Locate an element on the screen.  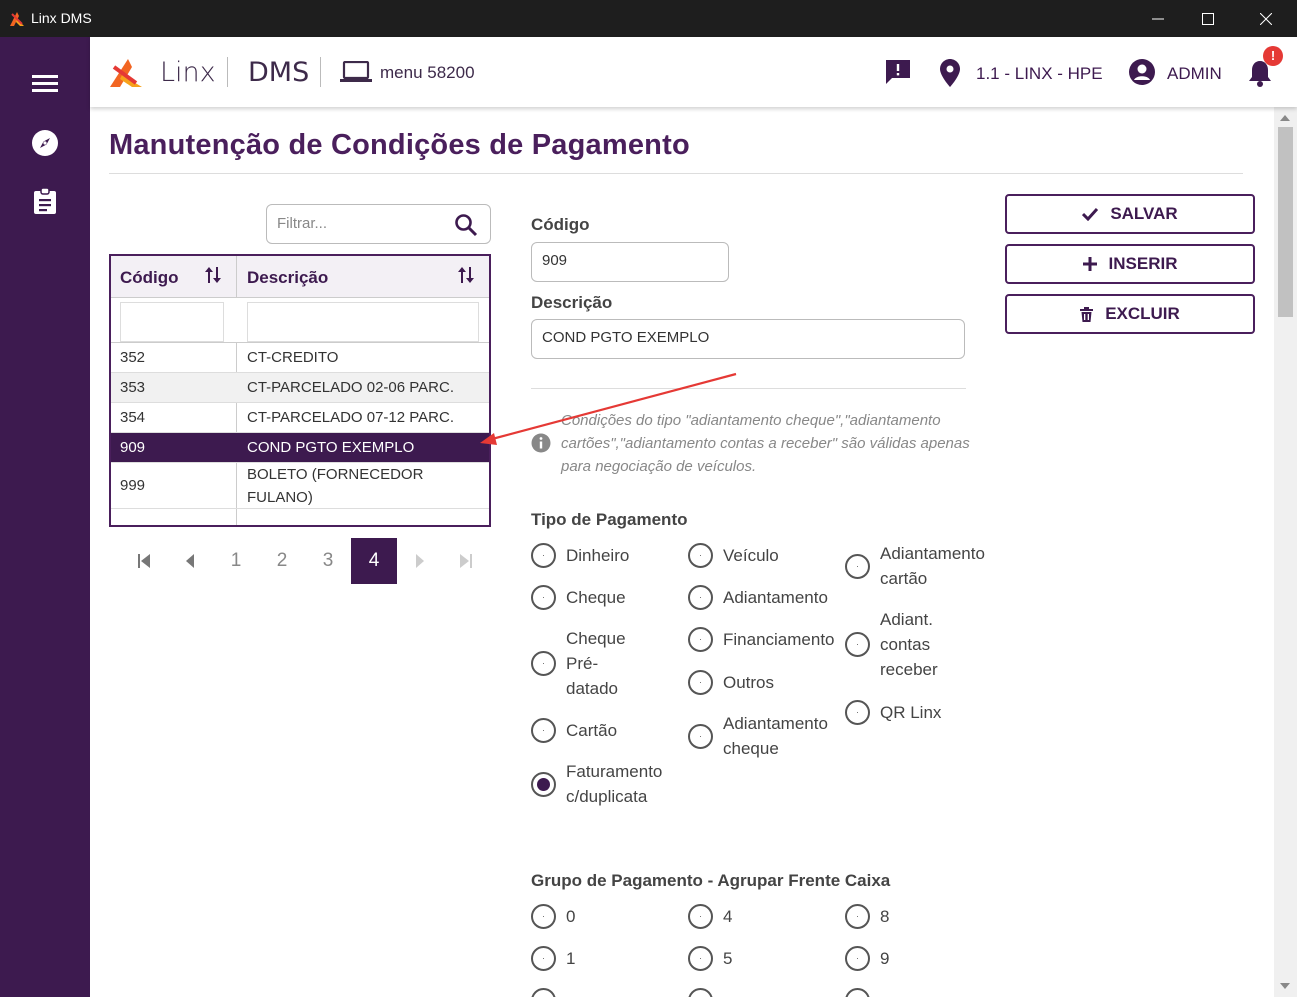
radio-cartao: Cartão is located at coordinates (574, 730).